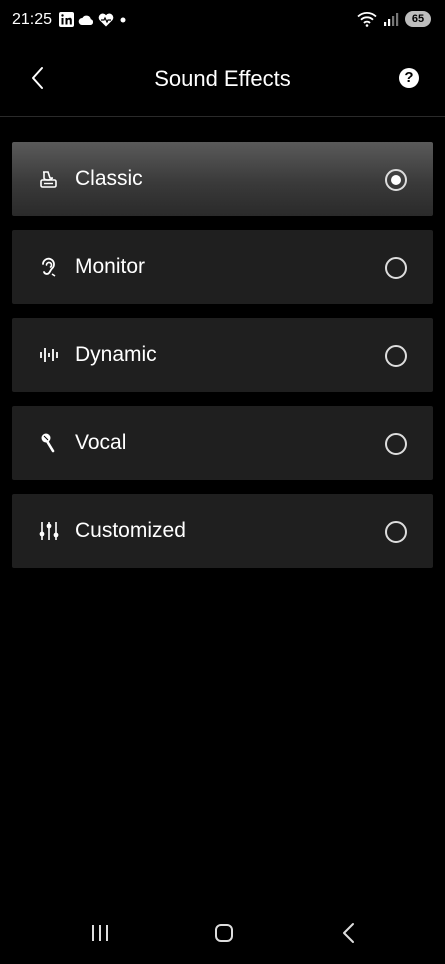 The height and width of the screenshot is (964, 445). I want to click on effect-label: Vocal, so click(101, 442).